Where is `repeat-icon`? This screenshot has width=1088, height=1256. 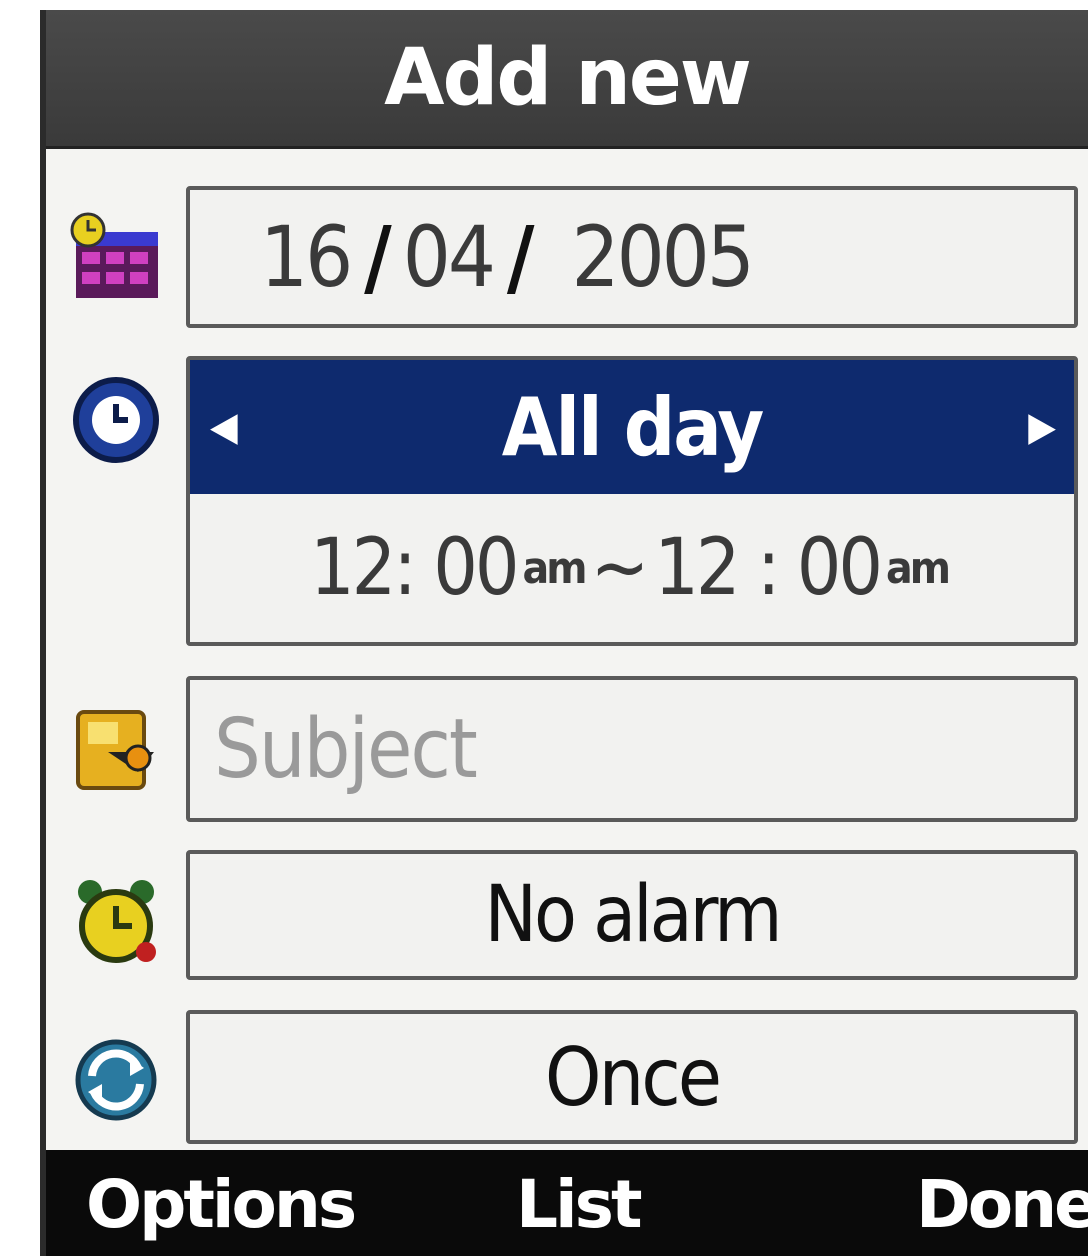
repeat-icon is located at coordinates (116, 1080).